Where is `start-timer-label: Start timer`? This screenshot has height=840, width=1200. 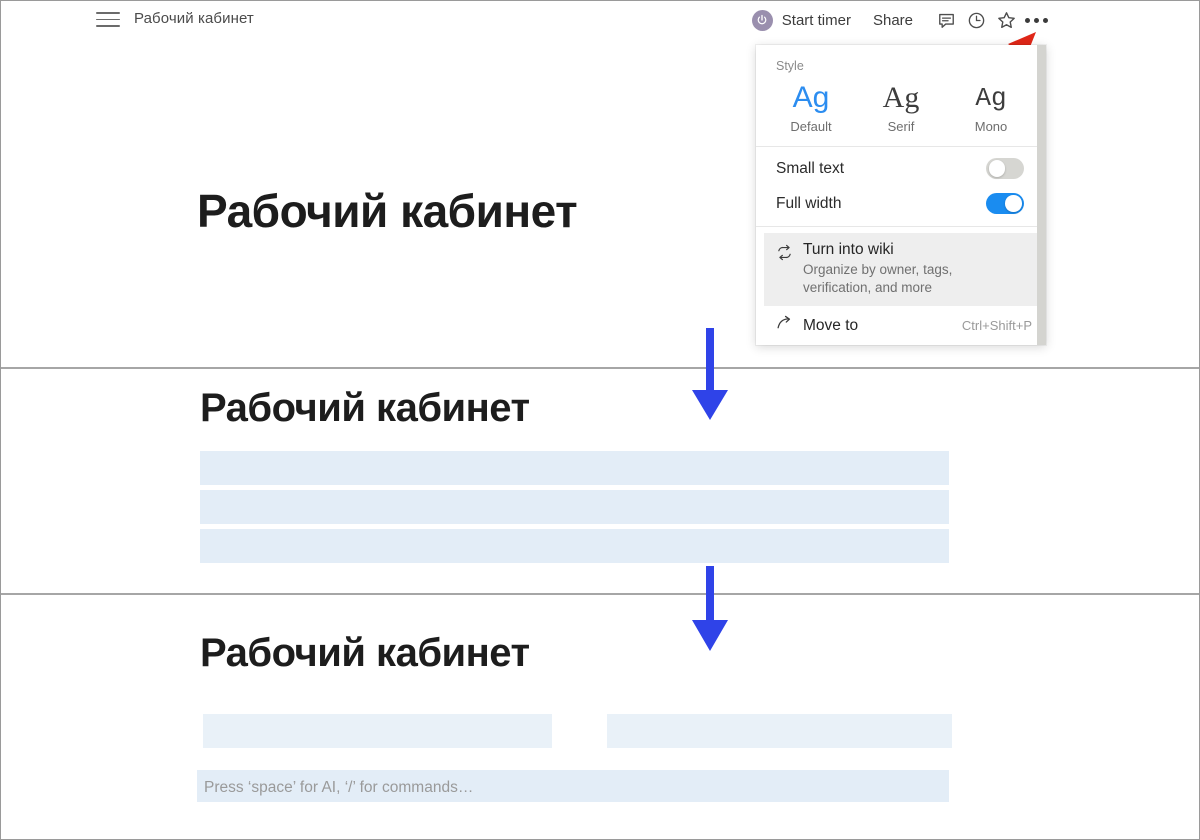
start-timer-label: Start timer is located at coordinates (816, 20).